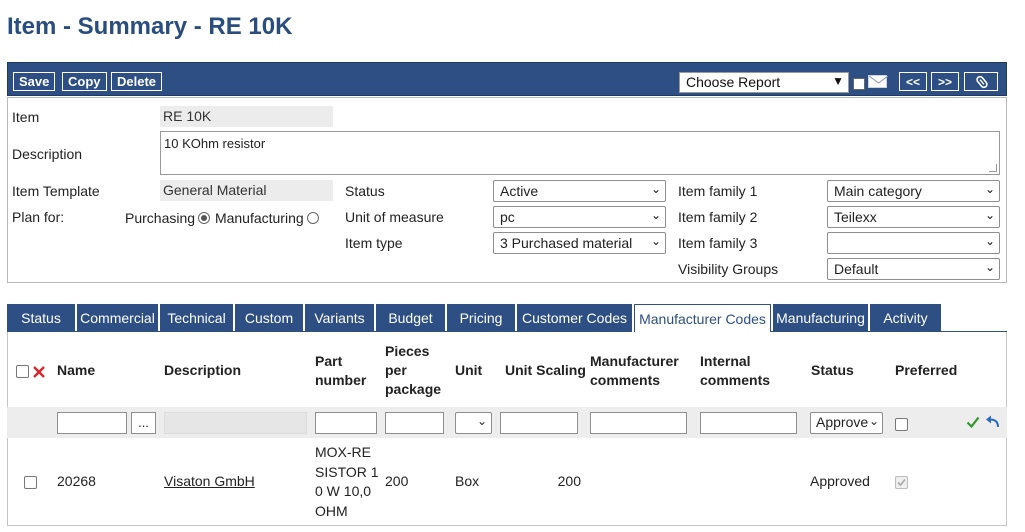  I want to click on chevron-down-icon: ▼, so click(838, 81).